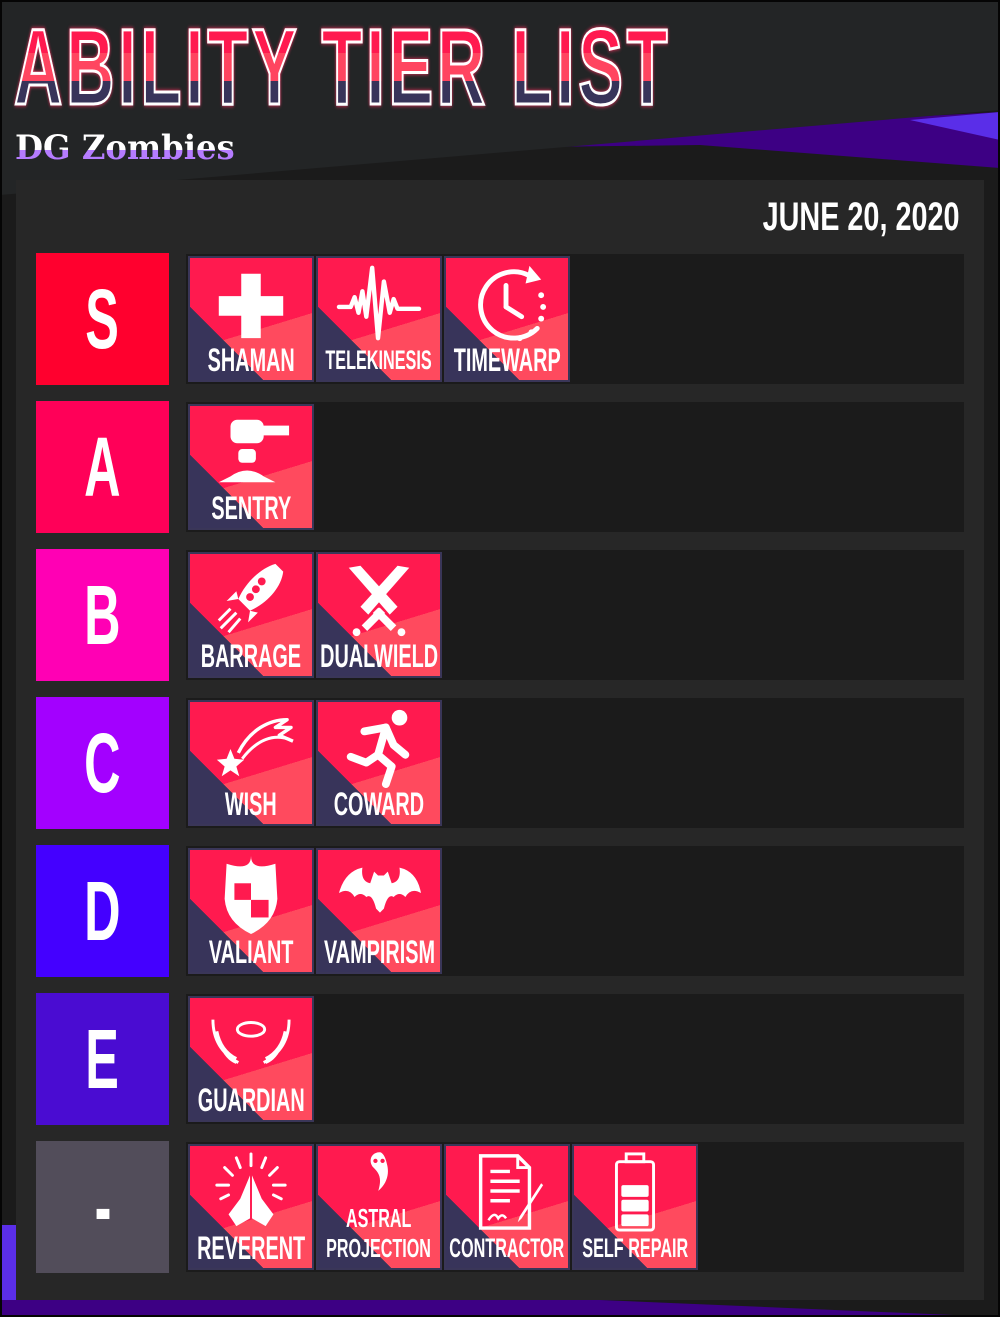 The image size is (1000, 1317). What do you see at coordinates (251, 1043) in the screenshot?
I see `angel-wings-halo-icon` at bounding box center [251, 1043].